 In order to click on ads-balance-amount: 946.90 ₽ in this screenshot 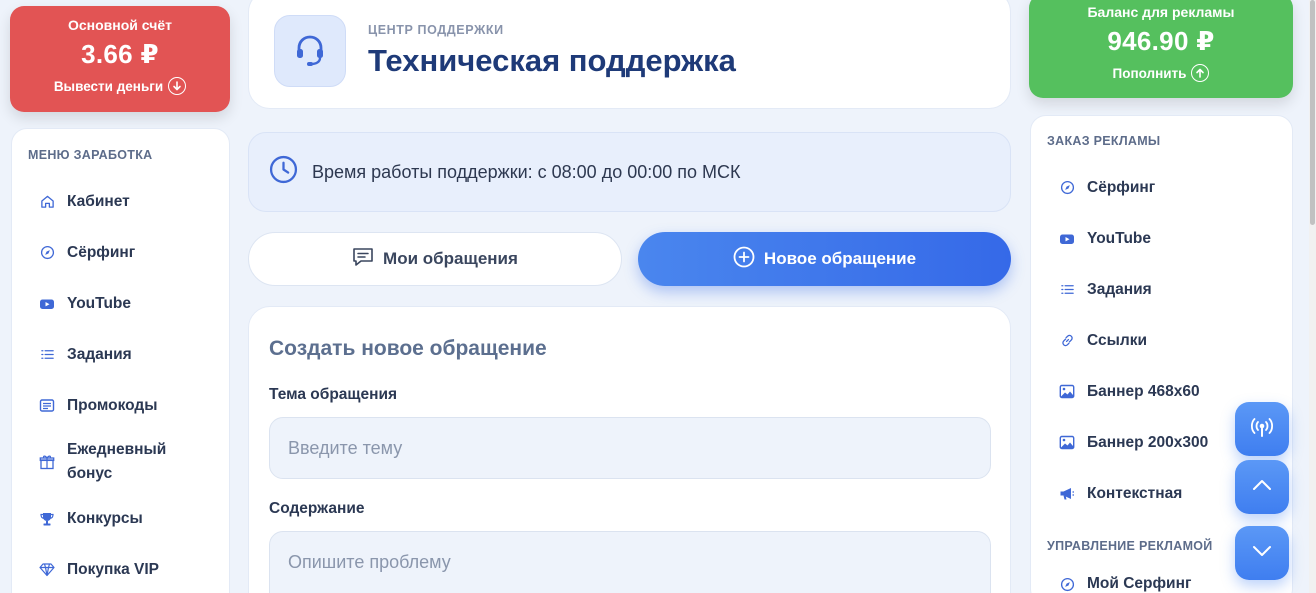, I will do `click(1161, 41)`.